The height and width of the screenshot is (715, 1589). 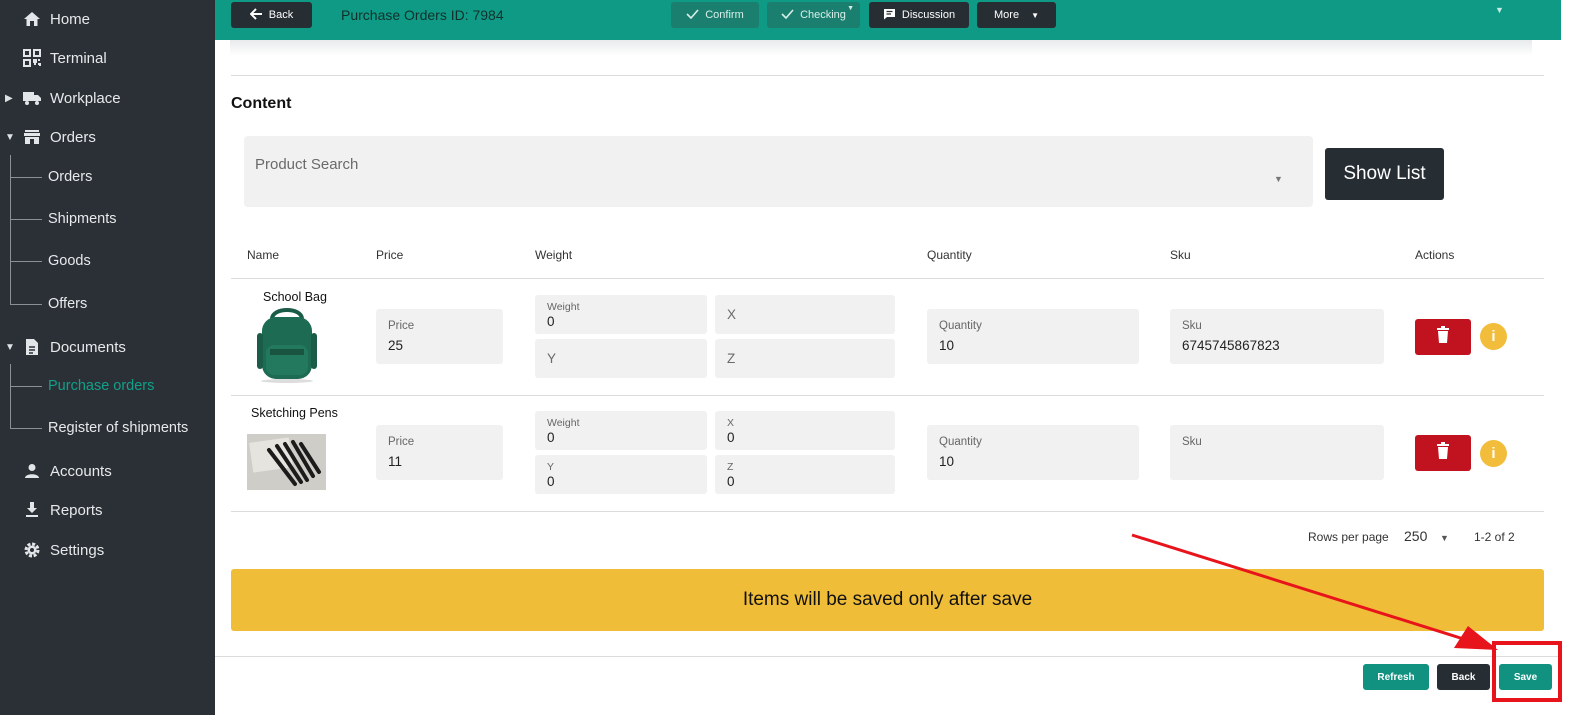 I want to click on annotation-arrow, so click(x=1301, y=588).